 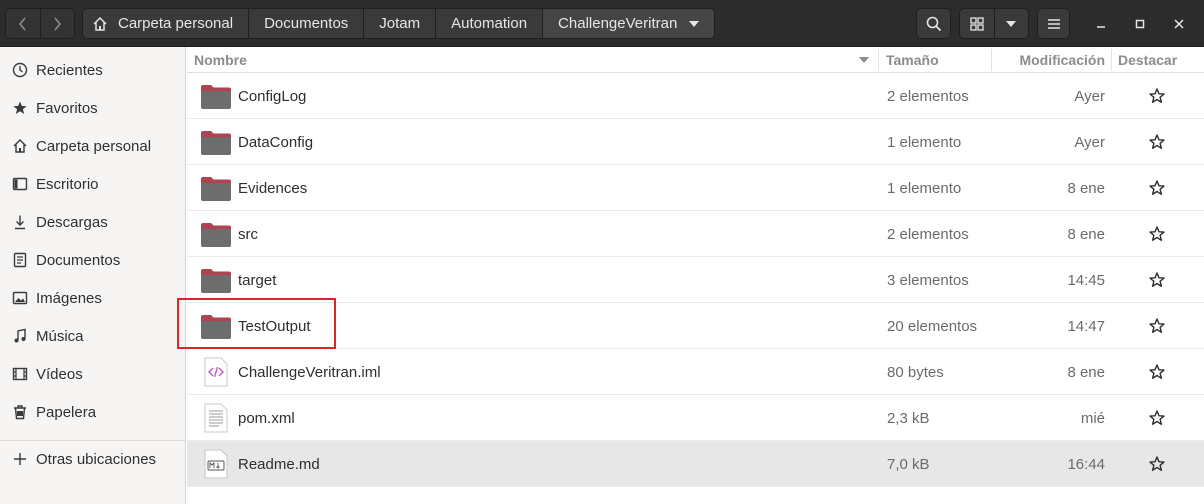 I want to click on close-icon, so click(x=1179, y=24).